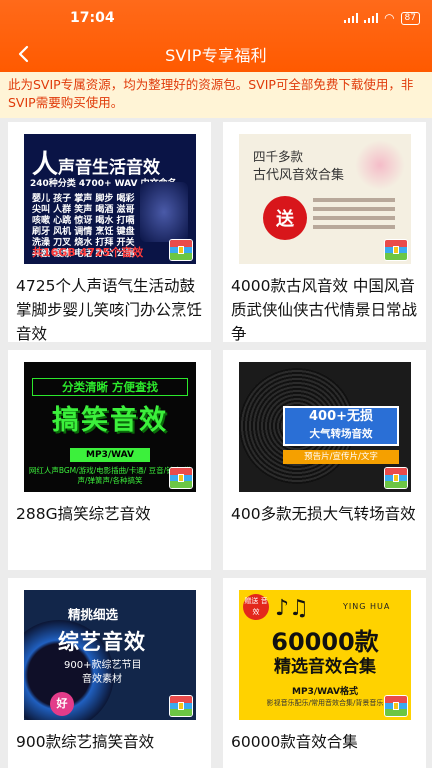 This screenshot has height=768, width=432. What do you see at coordinates (216, 18) in the screenshot?
I see `status-bar: 17:04 ◠ 87` at bounding box center [216, 18].